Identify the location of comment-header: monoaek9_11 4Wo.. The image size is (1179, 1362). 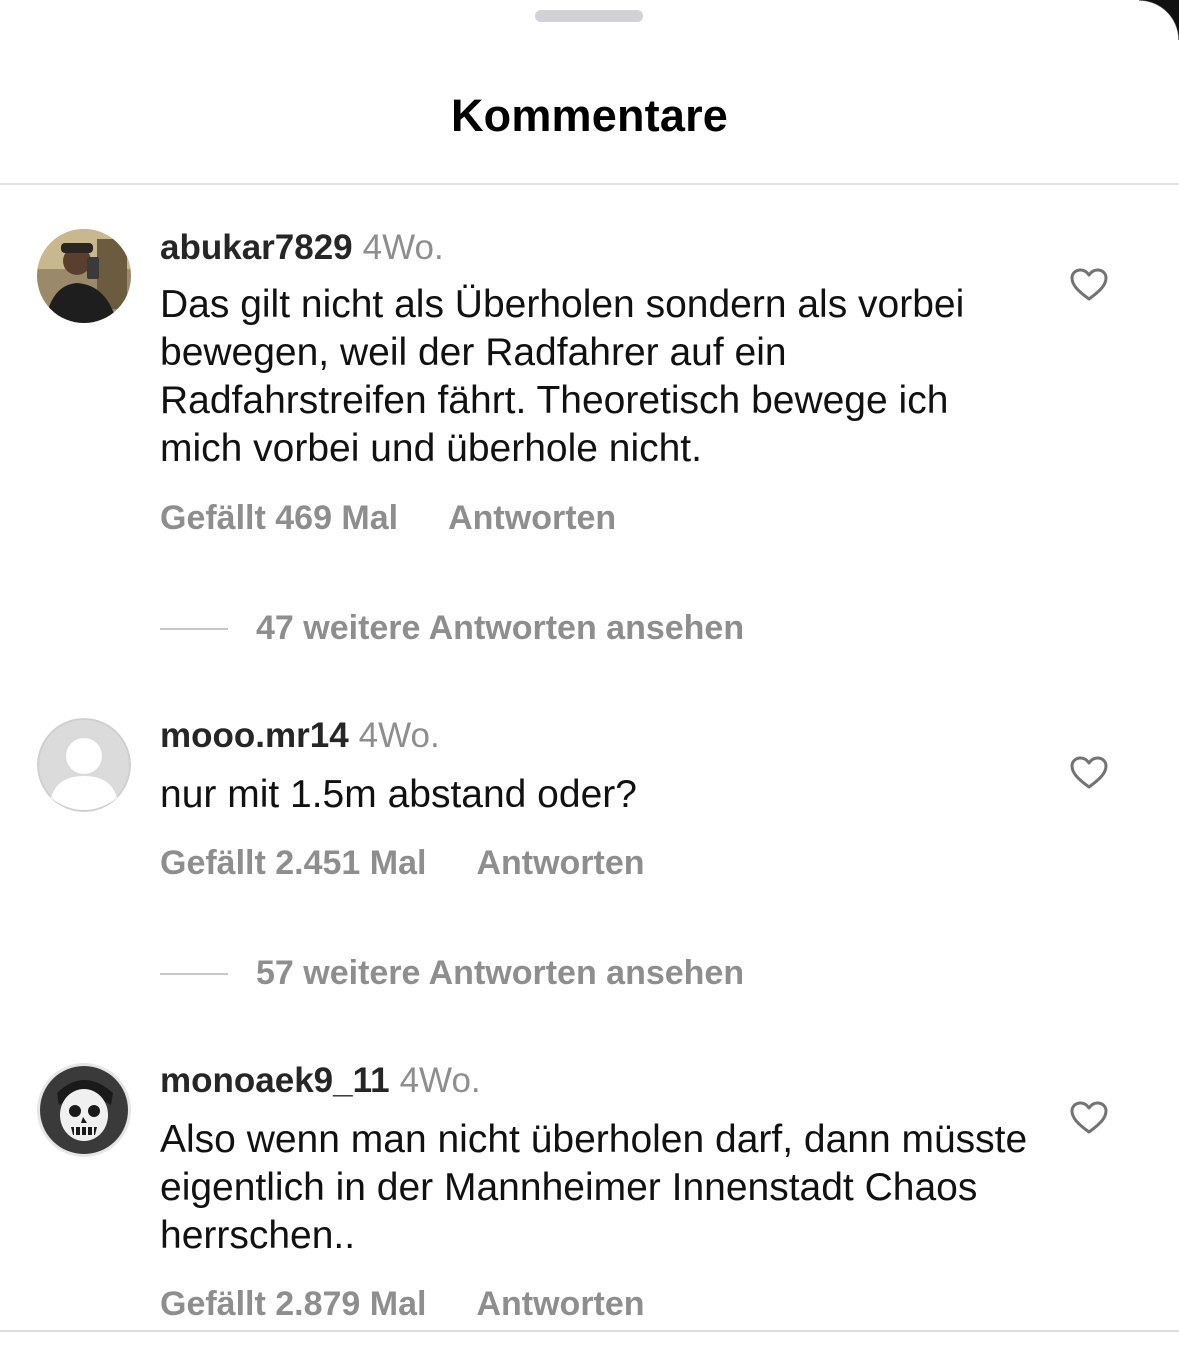
(320, 1081).